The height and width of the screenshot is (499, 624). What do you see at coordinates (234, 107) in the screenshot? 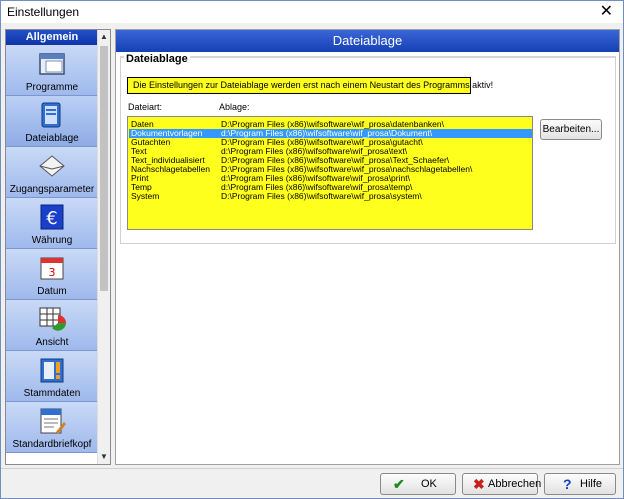
I see `column-header-ablage: Ablage:` at bounding box center [234, 107].